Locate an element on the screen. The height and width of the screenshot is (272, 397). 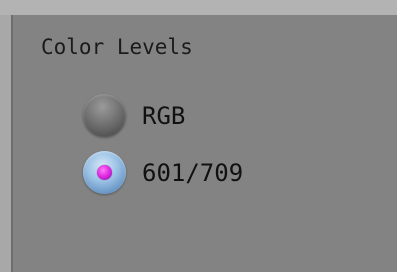
radio-label-rgb: RGB is located at coordinates (163, 116).